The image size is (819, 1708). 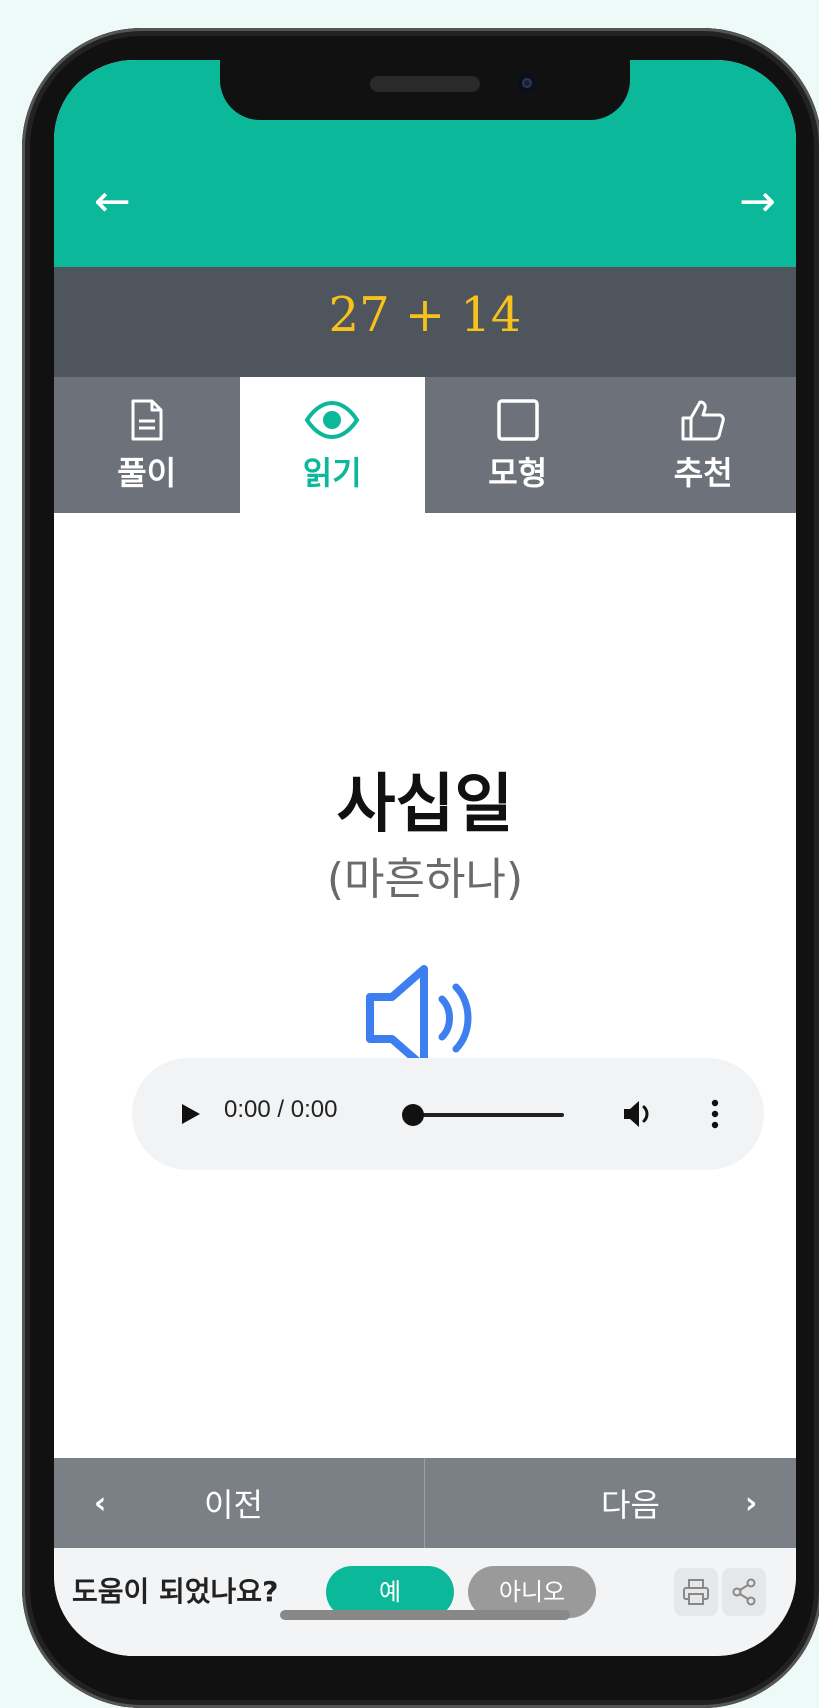 What do you see at coordinates (281, 1109) in the screenshot?
I see `audio-time: 0:00 / 0:00` at bounding box center [281, 1109].